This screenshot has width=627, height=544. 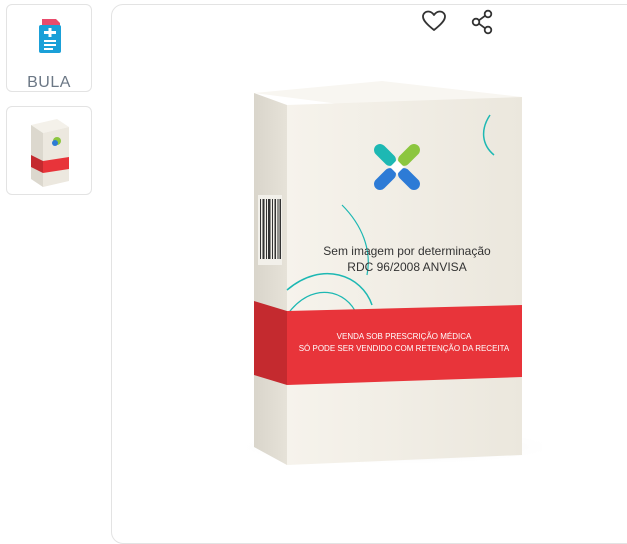 What do you see at coordinates (482, 22) in the screenshot?
I see `share-icon` at bounding box center [482, 22].